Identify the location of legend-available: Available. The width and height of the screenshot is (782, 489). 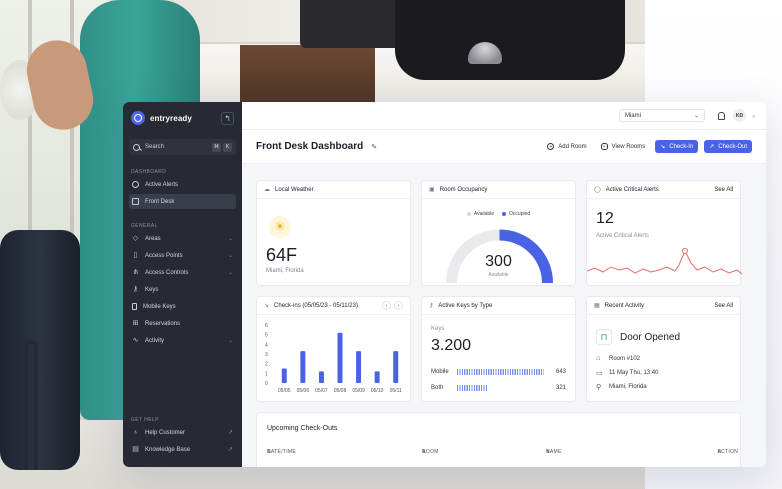
(480, 214).